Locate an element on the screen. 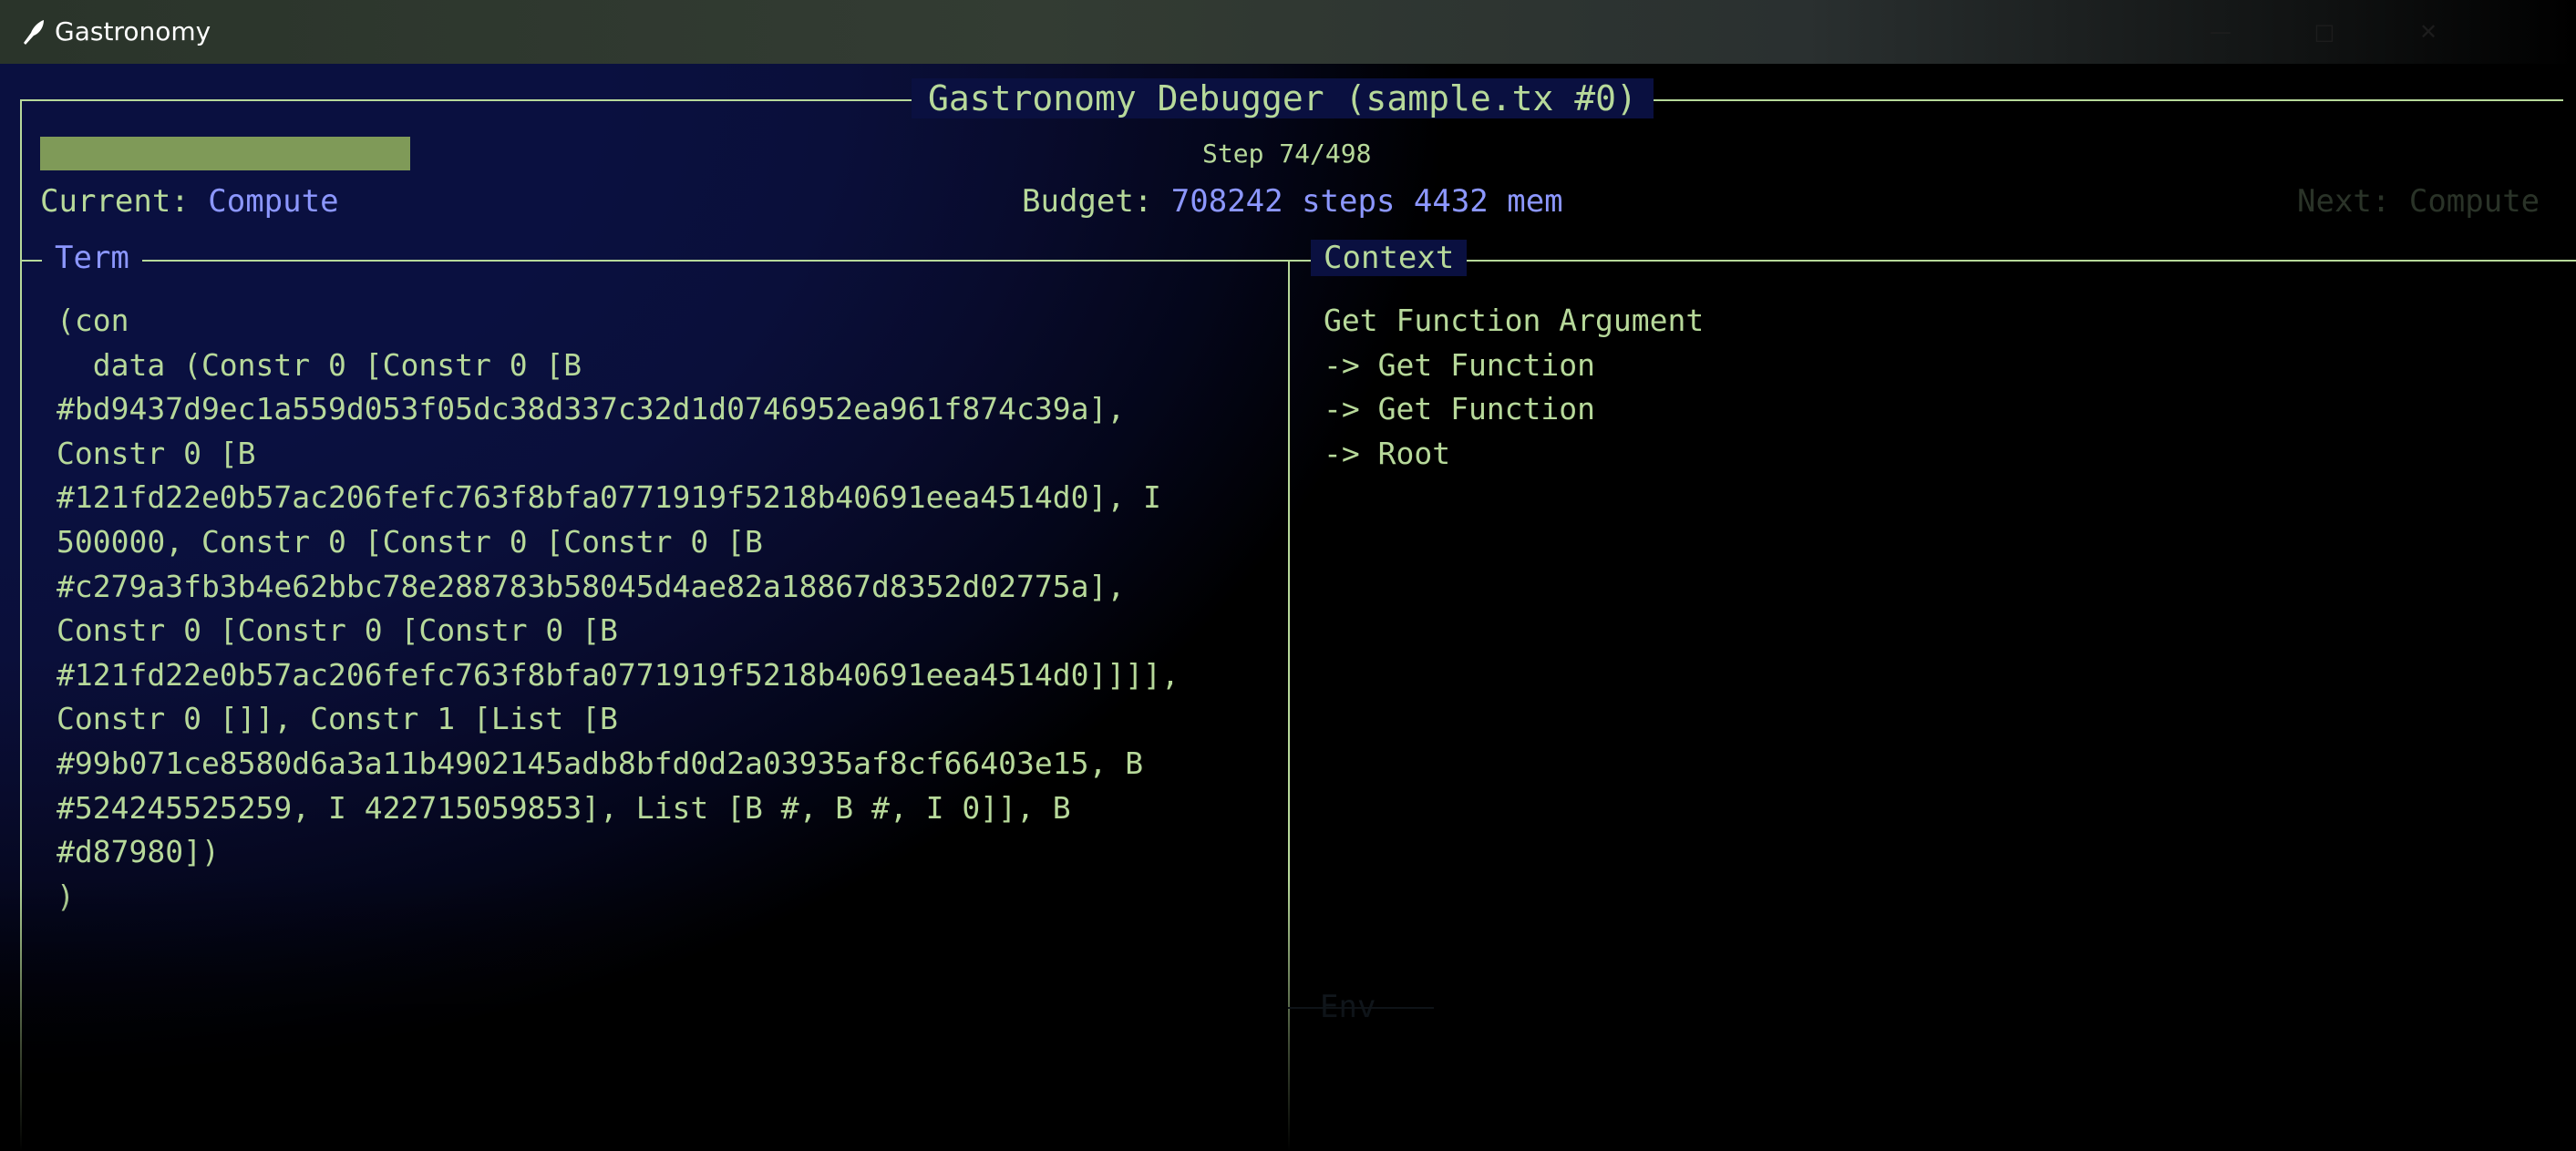  term-line: (con is located at coordinates (93, 320).